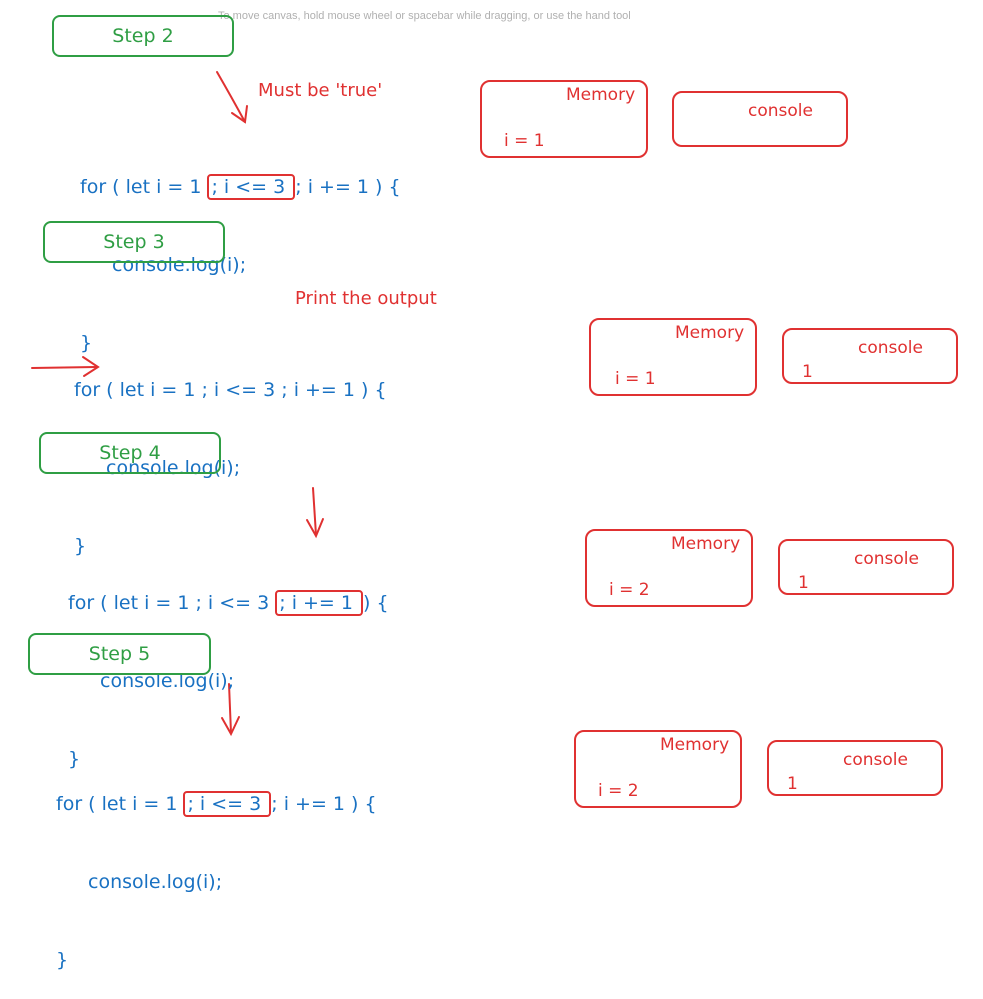 The image size is (983, 999). What do you see at coordinates (231, 97) in the screenshot?
I see `arrow-step2` at bounding box center [231, 97].